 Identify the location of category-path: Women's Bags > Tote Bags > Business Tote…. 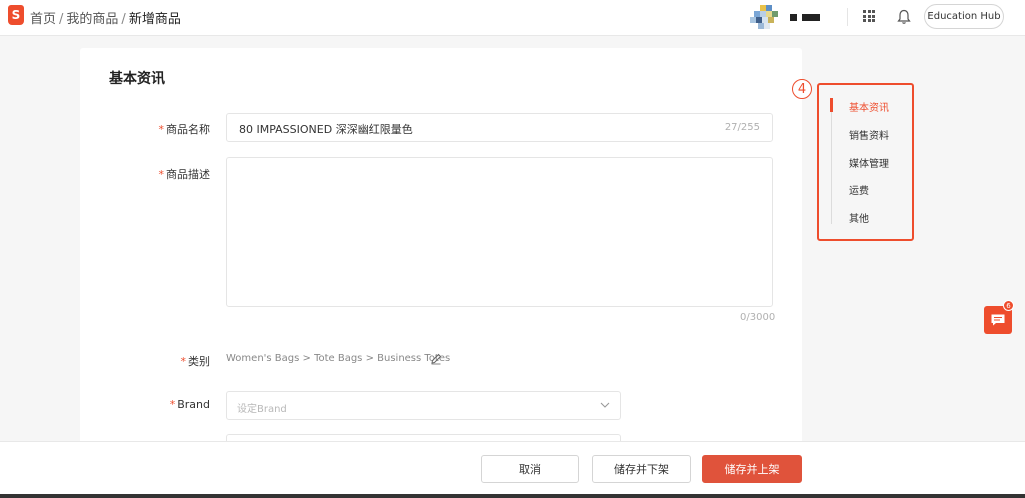
(338, 358).